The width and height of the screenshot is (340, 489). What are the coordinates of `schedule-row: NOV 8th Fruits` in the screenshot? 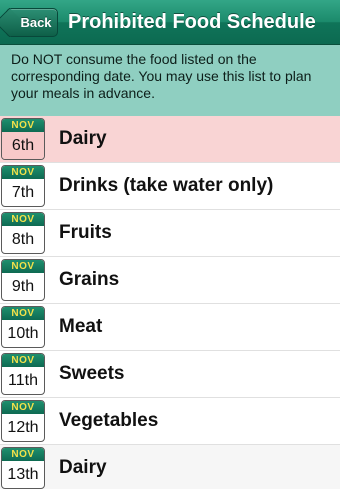 It's located at (170, 233).